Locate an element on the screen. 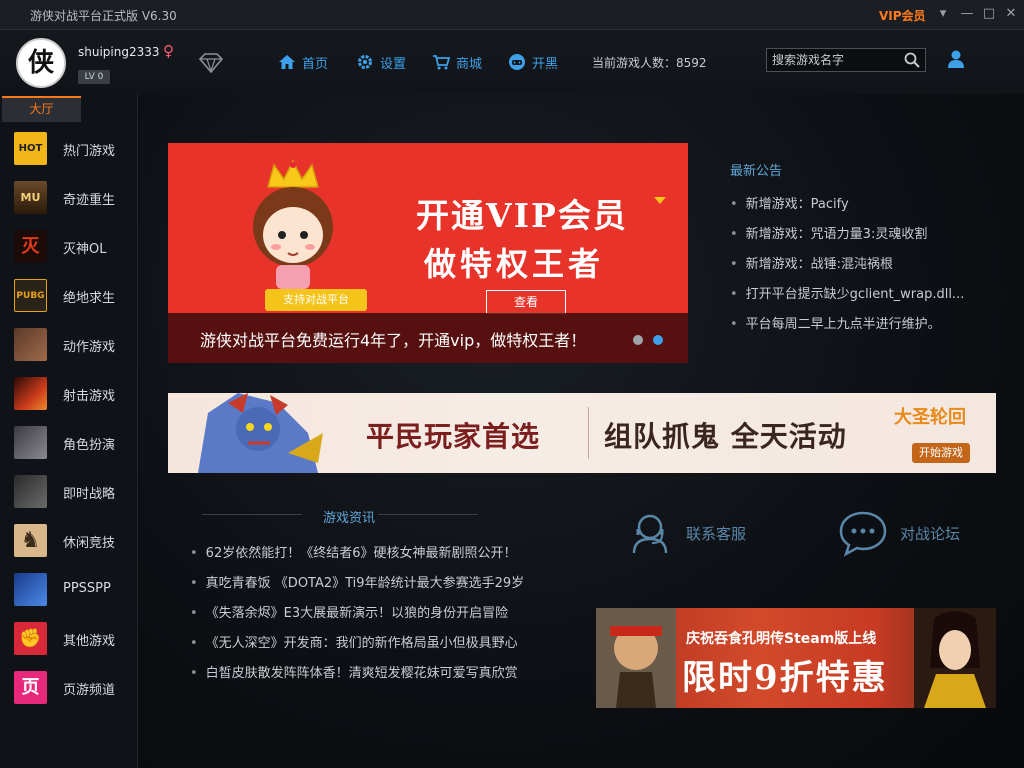  nav-store: 商城 is located at coordinates (457, 62).